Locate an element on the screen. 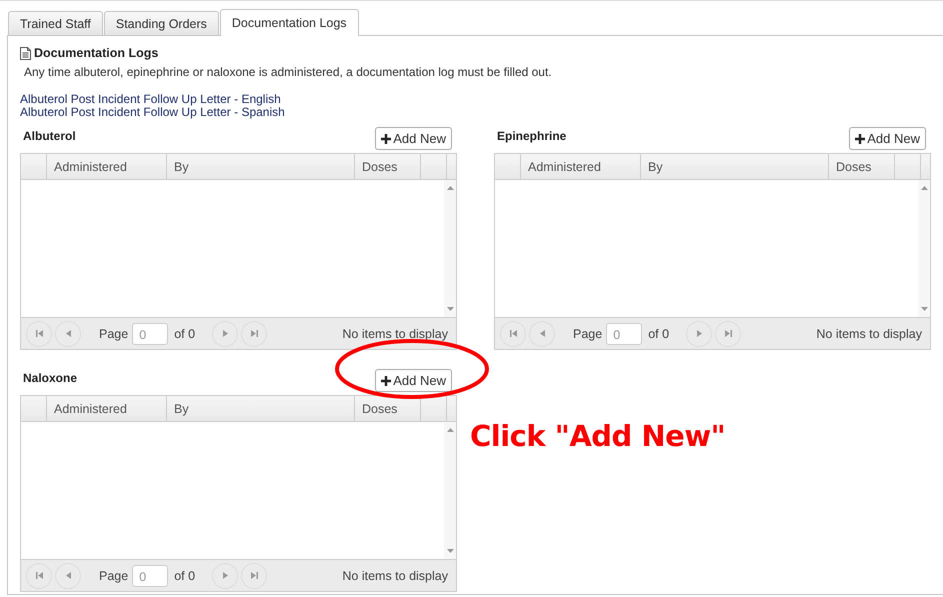 Image resolution: width=943 pixels, height=597 pixels. description-text: Any time albuterol, epinephrine or naloxone is administered, a documentation log must be filled out. is located at coordinates (288, 72).